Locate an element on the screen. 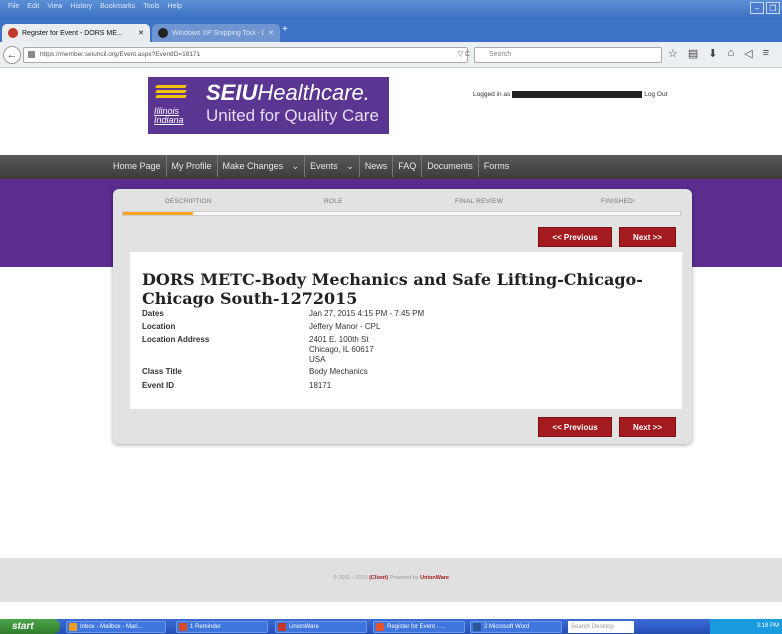 This screenshot has width=782, height=634. browser-toolbar-icons: ☆ ▤ ⬇ ⌂ ◁ ≡ is located at coordinates (718, 53).